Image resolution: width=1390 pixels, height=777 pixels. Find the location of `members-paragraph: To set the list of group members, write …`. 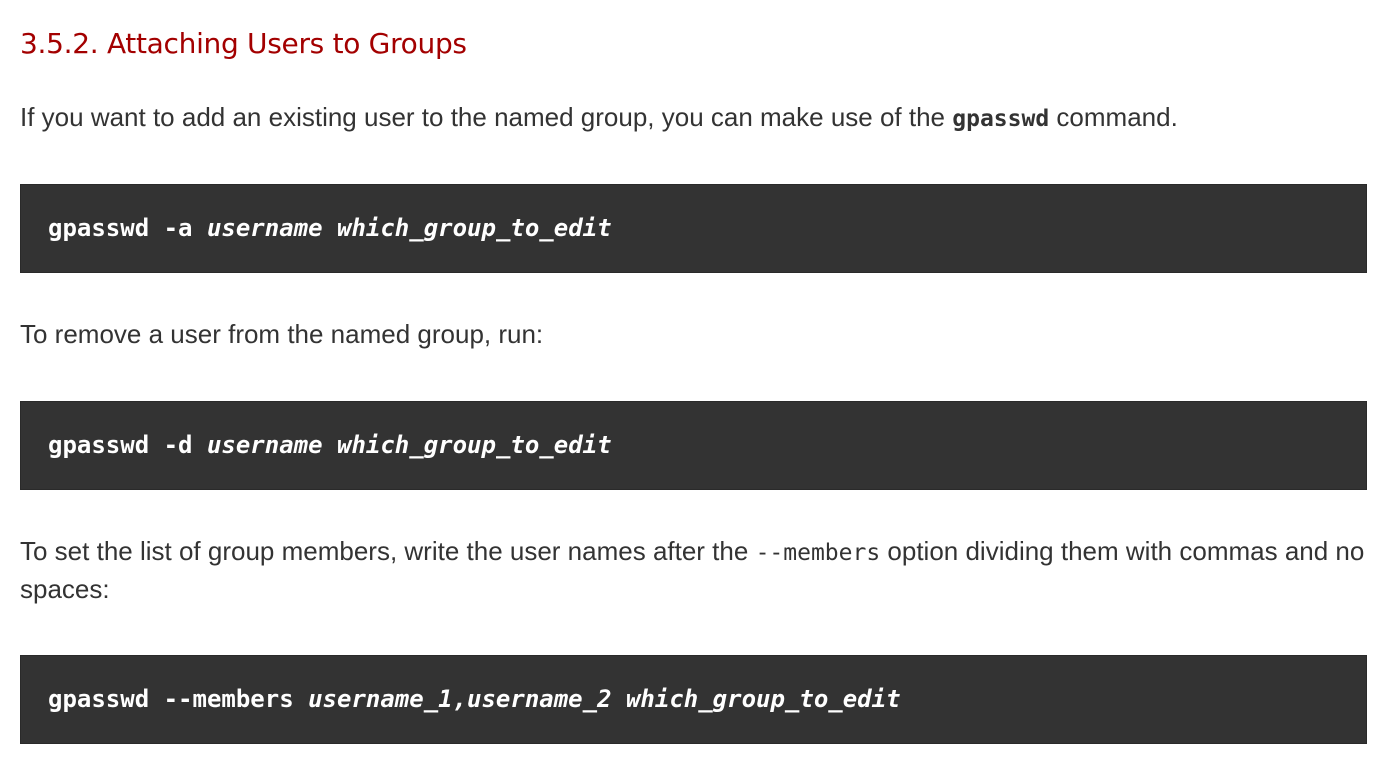

members-paragraph: To set the list of group members, write … is located at coordinates (693, 570).